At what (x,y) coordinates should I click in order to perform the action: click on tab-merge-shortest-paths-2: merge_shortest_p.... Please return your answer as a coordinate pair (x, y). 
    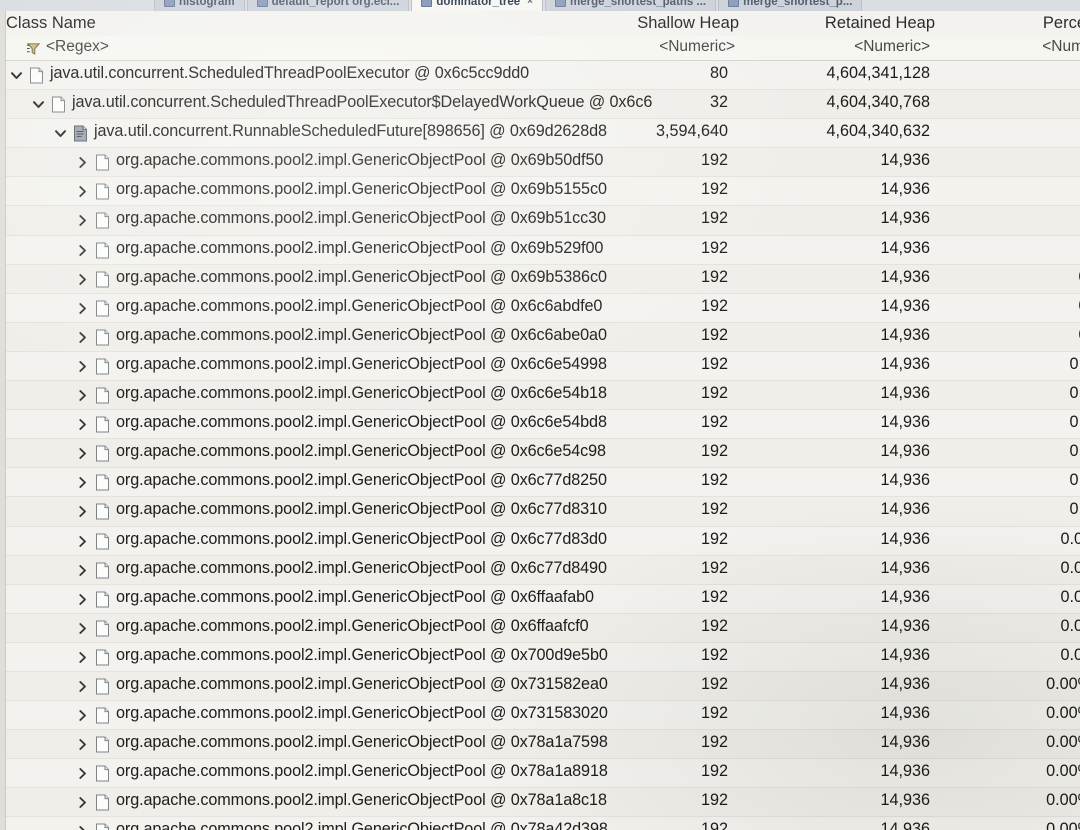
    Looking at the image, I should click on (790, 5).